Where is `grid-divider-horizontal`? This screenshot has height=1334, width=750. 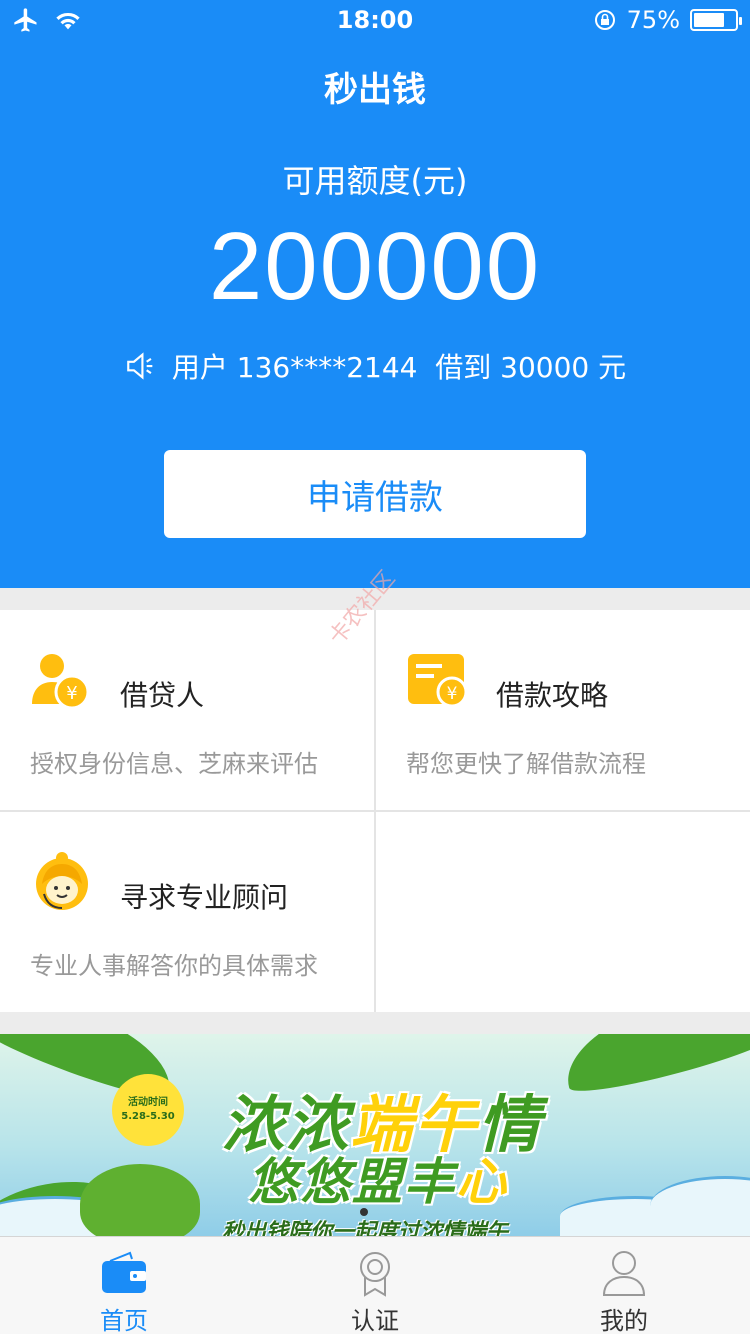
grid-divider-horizontal is located at coordinates (375, 811).